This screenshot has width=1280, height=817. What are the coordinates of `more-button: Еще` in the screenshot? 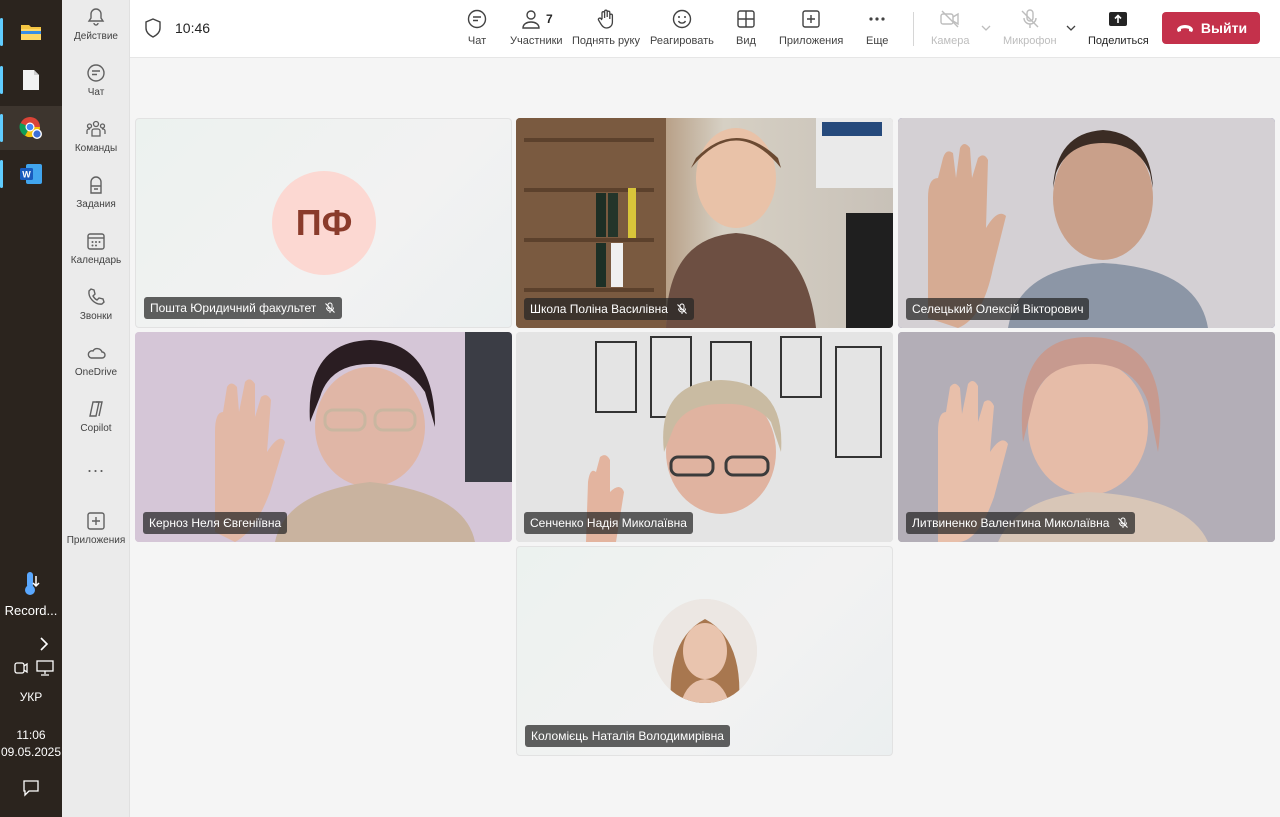 It's located at (877, 30).